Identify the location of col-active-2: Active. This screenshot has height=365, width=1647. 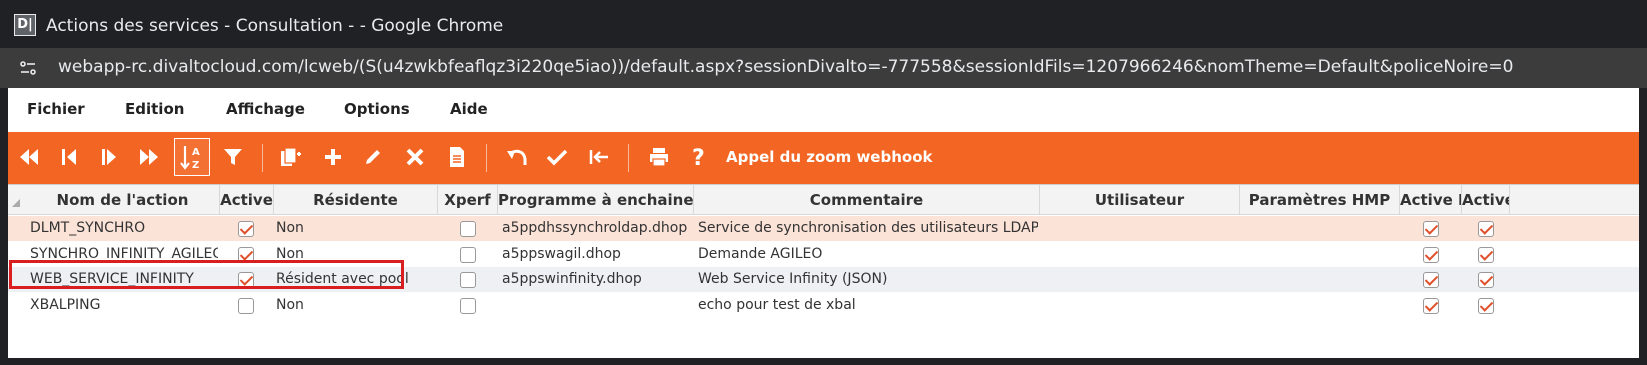
(1486, 200).